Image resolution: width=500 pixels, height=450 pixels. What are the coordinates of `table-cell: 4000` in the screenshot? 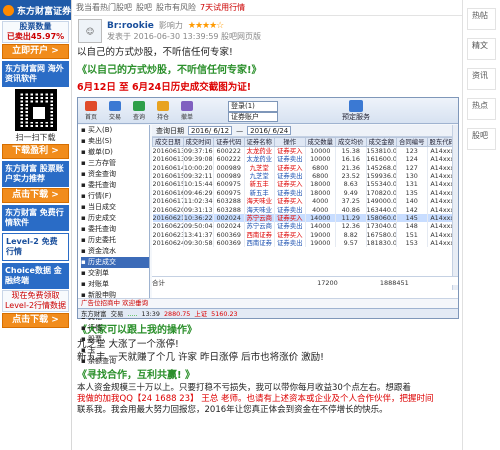 It's located at (320, 201).